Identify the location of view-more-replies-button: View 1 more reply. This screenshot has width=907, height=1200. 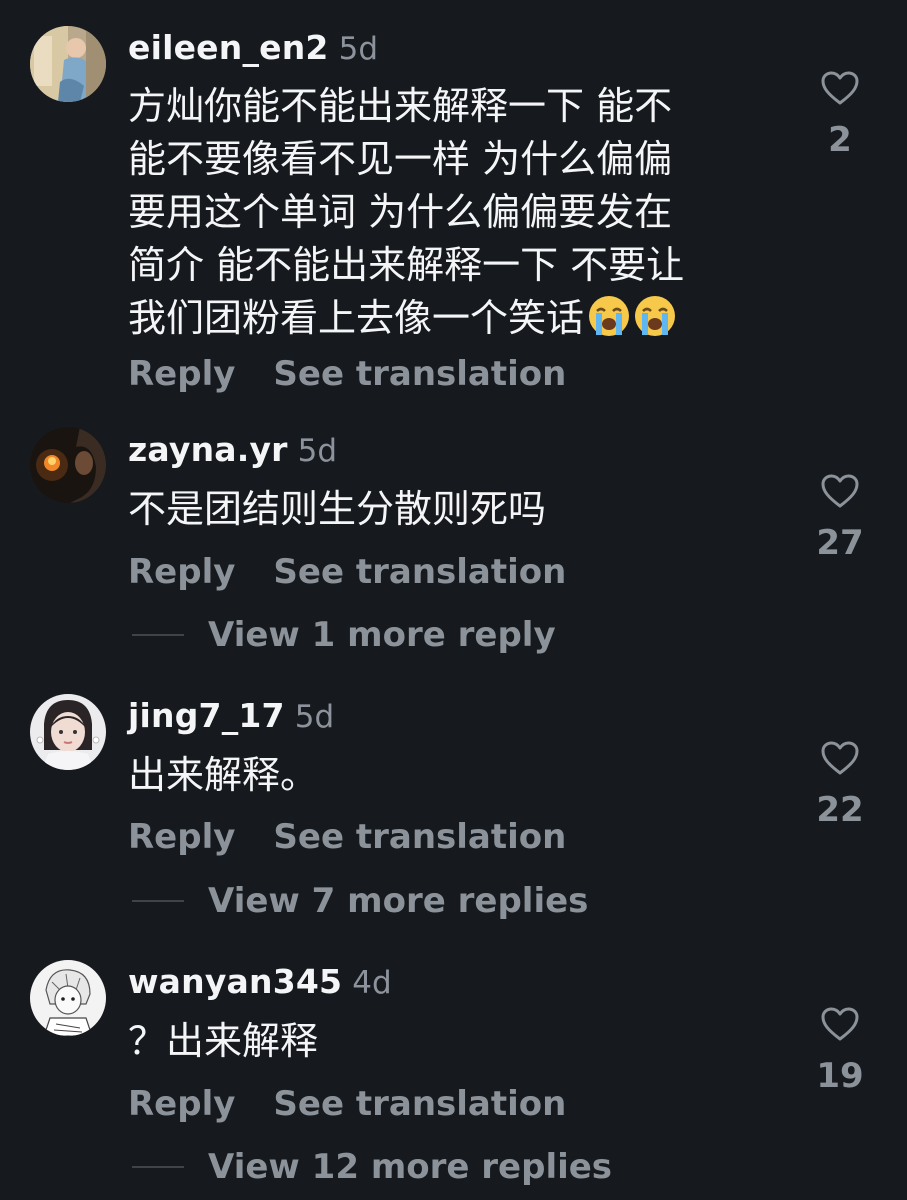
(344, 635).